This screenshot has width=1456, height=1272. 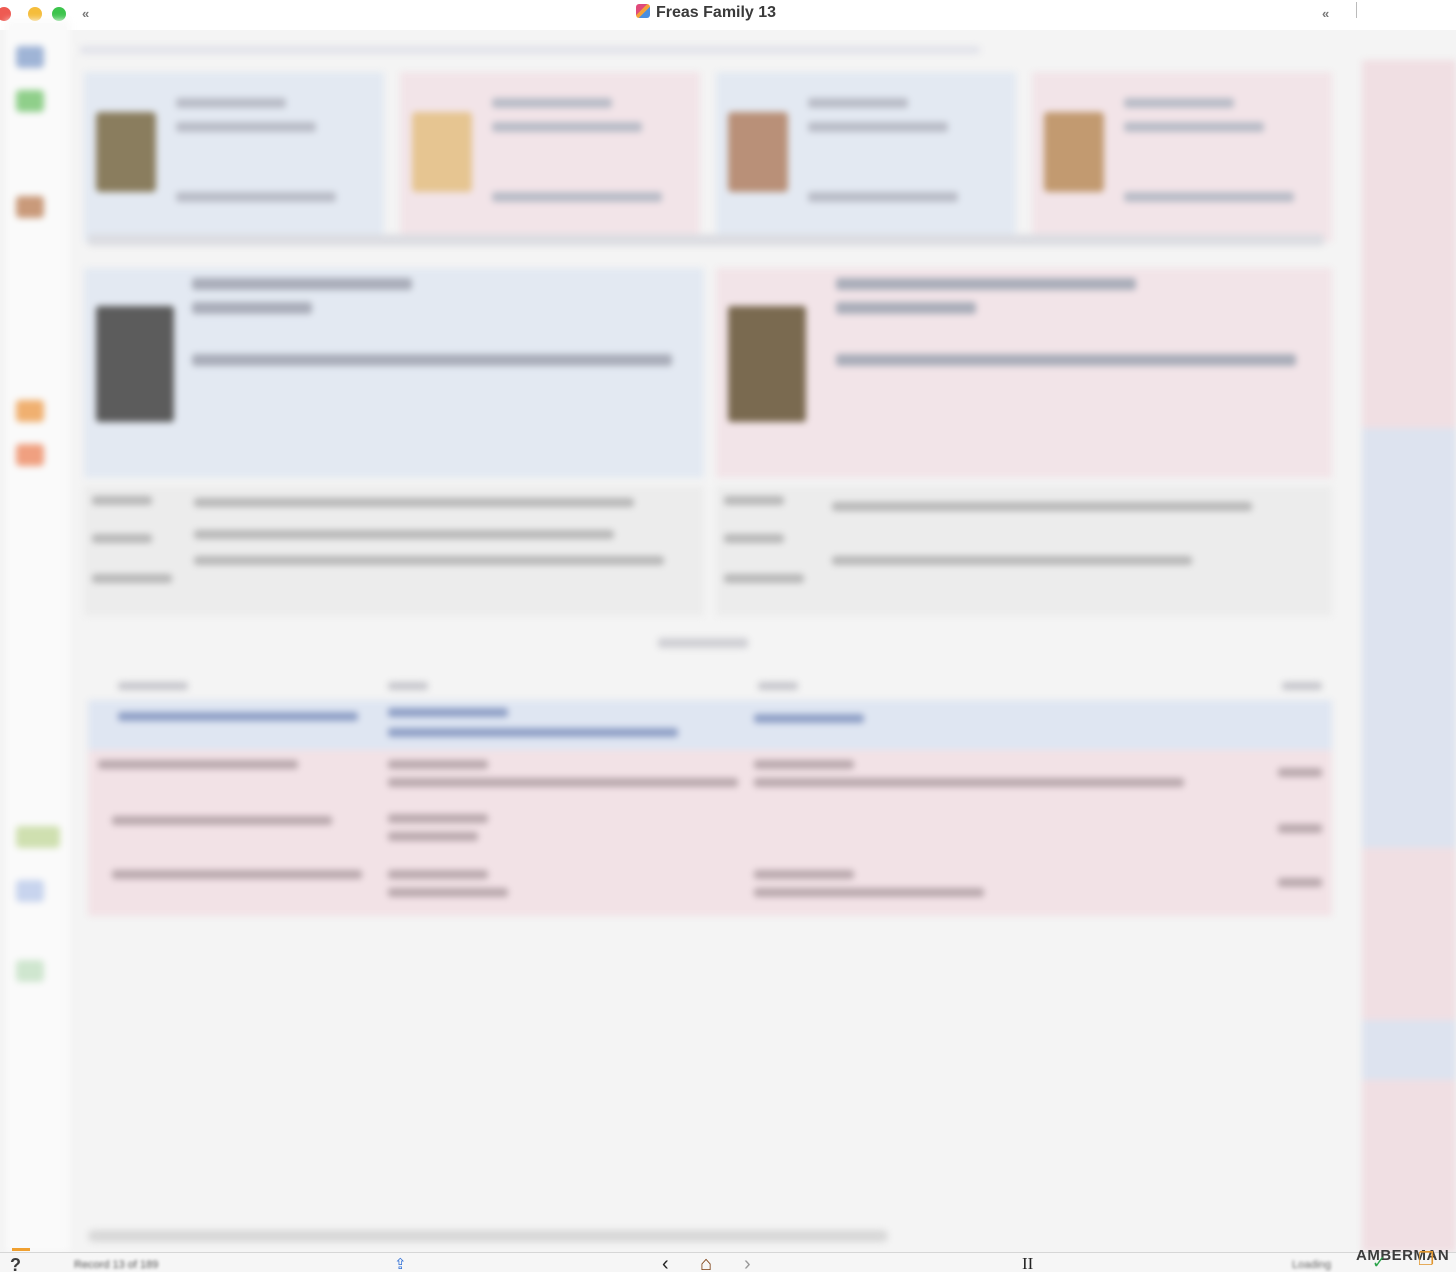 I want to click on forward-arrow-icon: ›, so click(x=747, y=1262).